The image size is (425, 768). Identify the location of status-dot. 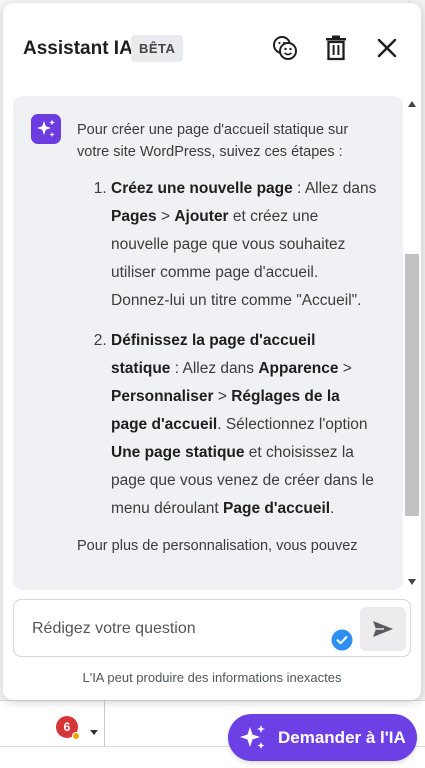
(76, 736).